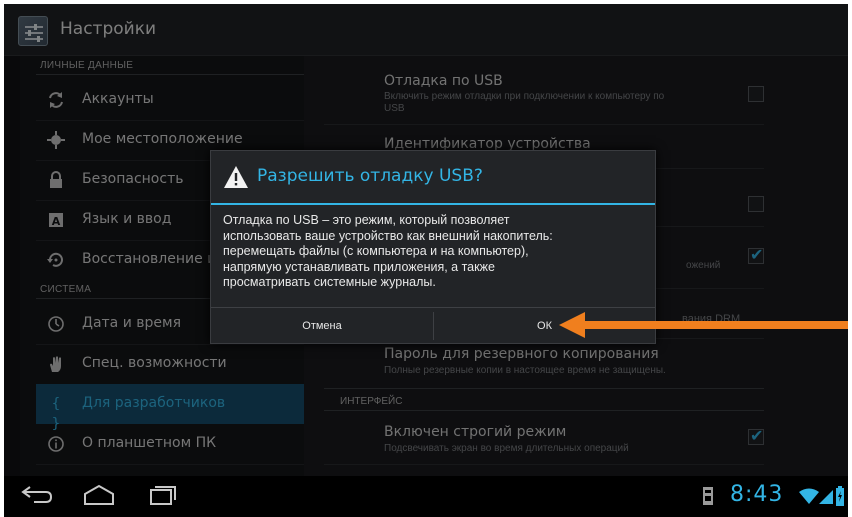 The width and height of the screenshot is (852, 517). What do you see at coordinates (840, 498) in the screenshot?
I see `battery-icon` at bounding box center [840, 498].